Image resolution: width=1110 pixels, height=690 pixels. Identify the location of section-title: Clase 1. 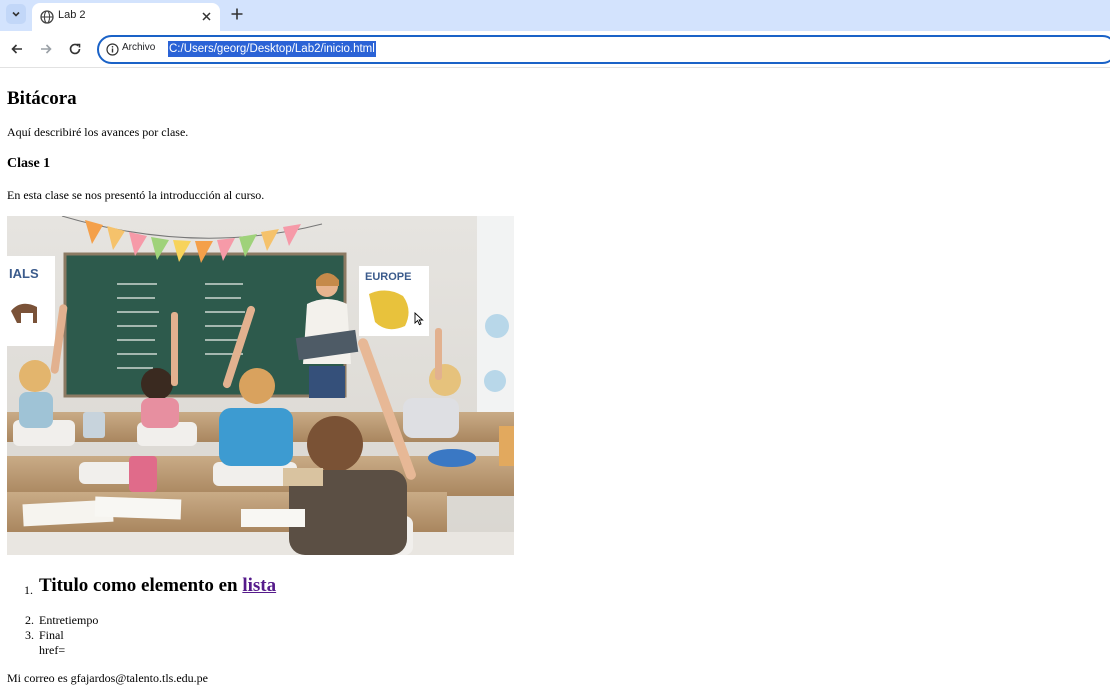
(29, 163).